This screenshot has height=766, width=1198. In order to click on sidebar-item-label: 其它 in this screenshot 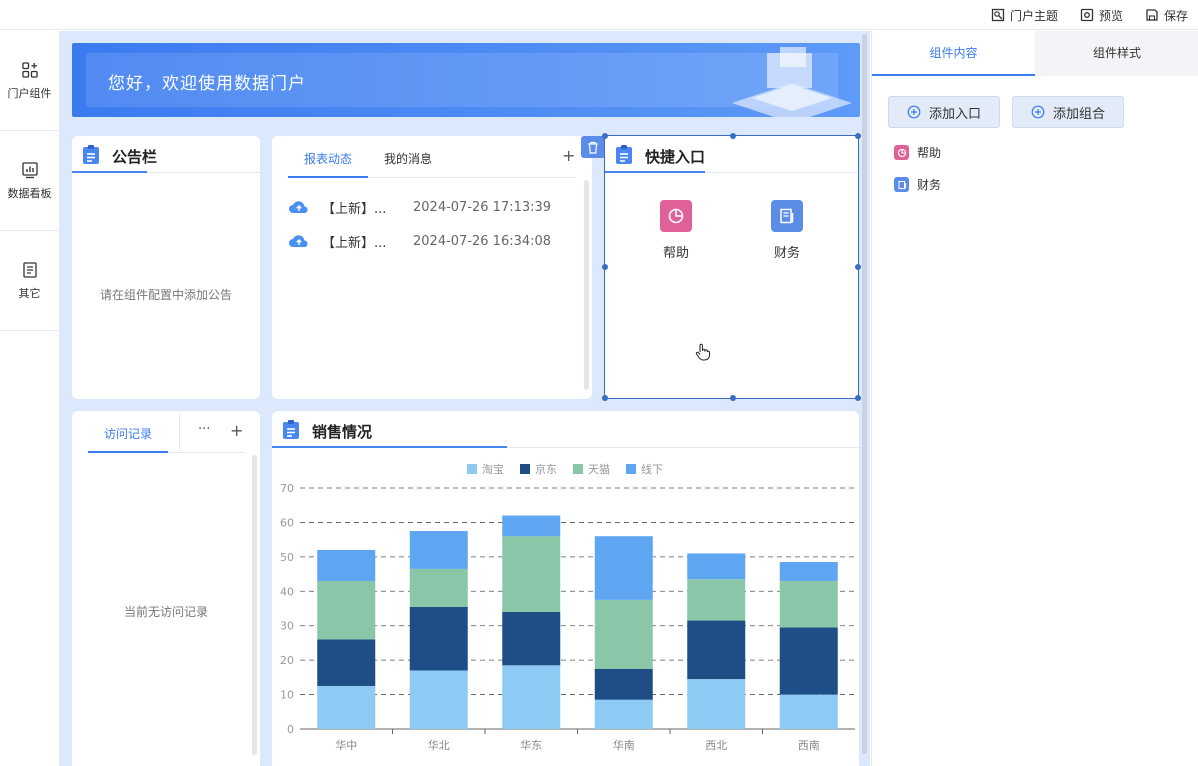, I will do `click(29, 293)`.